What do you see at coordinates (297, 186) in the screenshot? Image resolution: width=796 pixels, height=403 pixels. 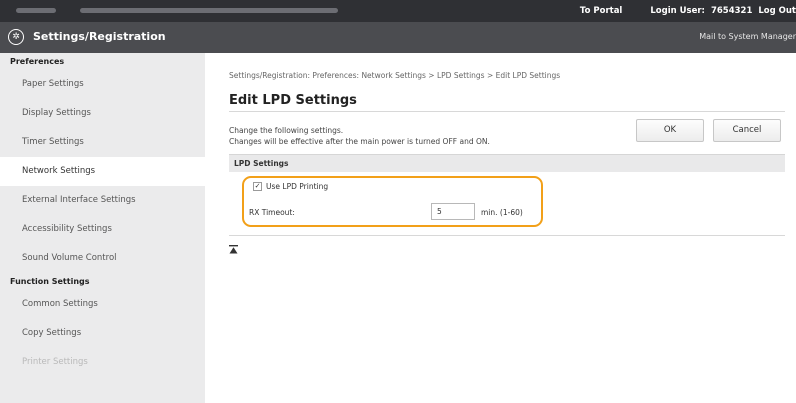 I see `use-lpd-printing-label: Use LPD Printing` at bounding box center [297, 186].